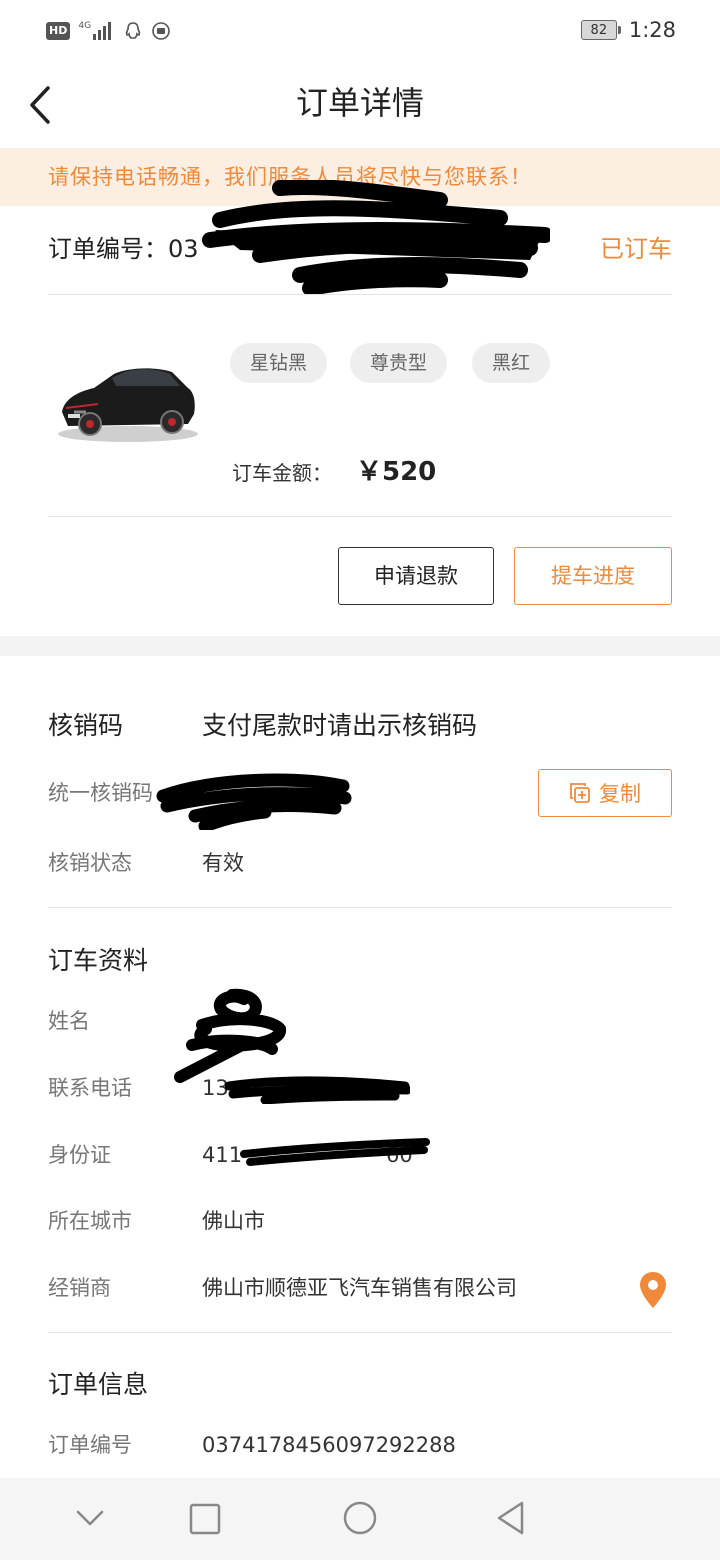 This screenshot has height=1560, width=720. I want to click on verification-hint: 支付尾款时请出示核销码, so click(340, 725).